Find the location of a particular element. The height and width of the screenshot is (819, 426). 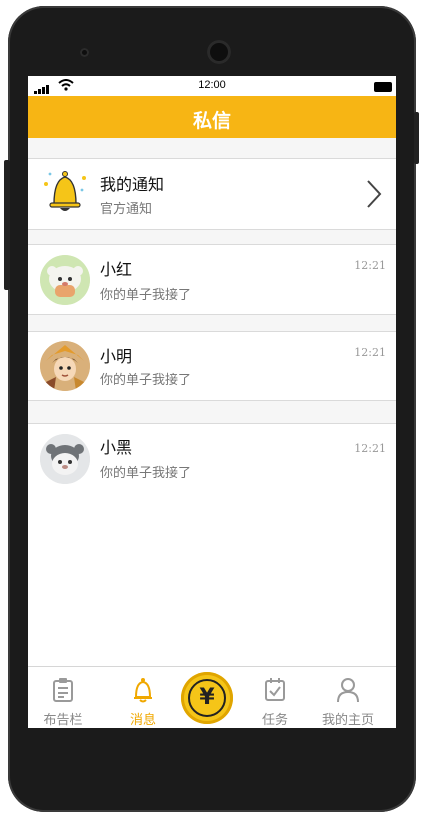

bottom-tab-bar: 布告栏 消息 ¥ 任务 我的主页 is located at coordinates (212, 697).